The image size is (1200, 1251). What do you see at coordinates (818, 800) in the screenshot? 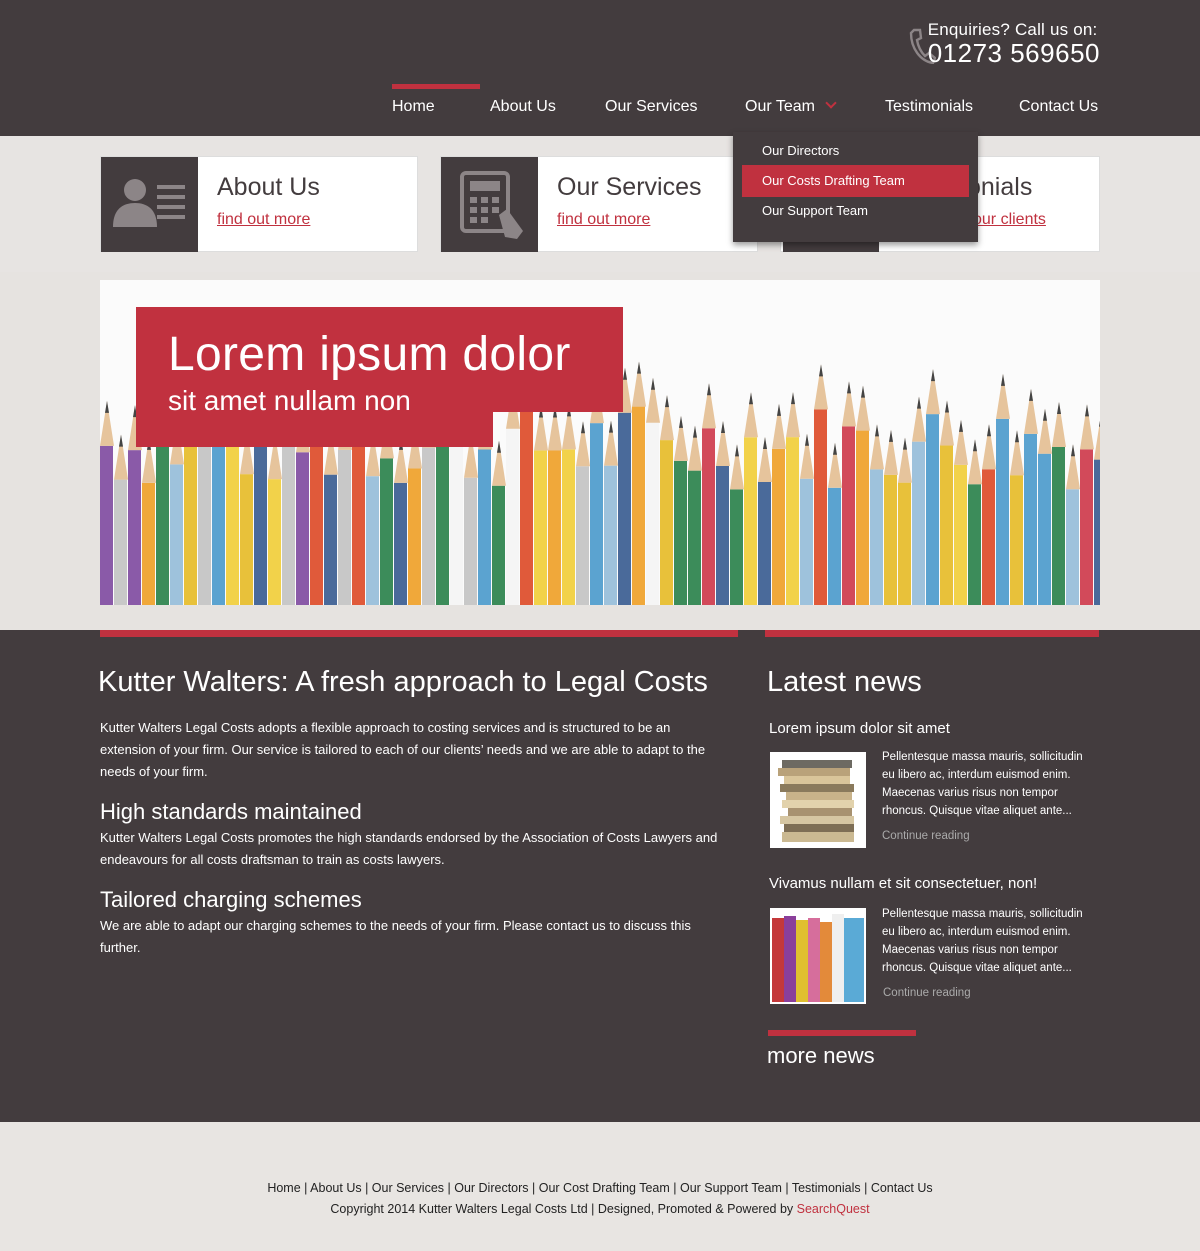
I see `news-thumbnail-books` at bounding box center [818, 800].